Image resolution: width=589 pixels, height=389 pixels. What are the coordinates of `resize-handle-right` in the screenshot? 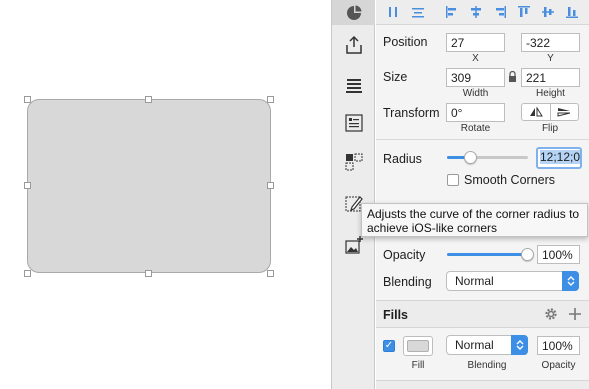 It's located at (270, 185).